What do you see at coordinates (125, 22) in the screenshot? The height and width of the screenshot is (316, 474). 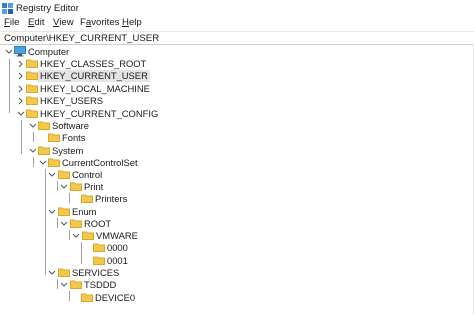 I see `menu-help-accel: H` at bounding box center [125, 22].